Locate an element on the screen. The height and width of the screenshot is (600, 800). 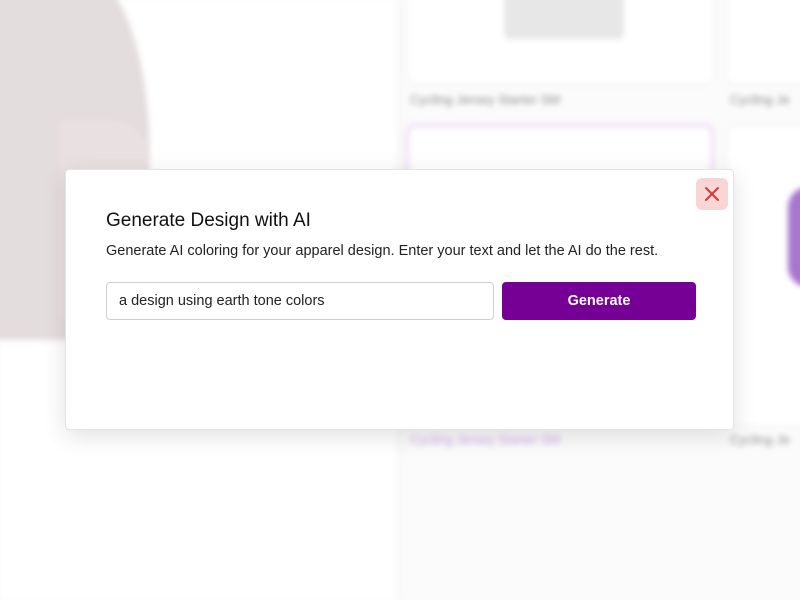
dialog-title: Generate Design with AI is located at coordinates (208, 220).